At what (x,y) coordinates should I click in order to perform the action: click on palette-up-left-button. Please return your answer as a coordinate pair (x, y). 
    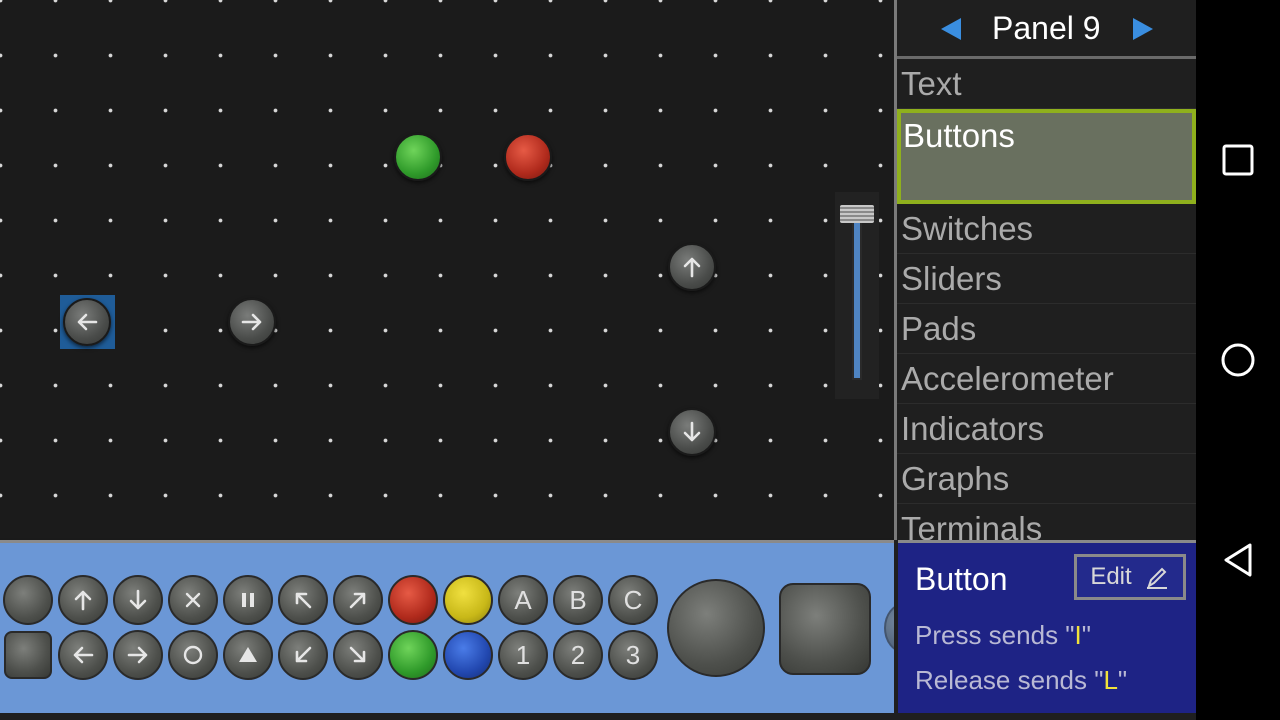
    Looking at the image, I should click on (303, 600).